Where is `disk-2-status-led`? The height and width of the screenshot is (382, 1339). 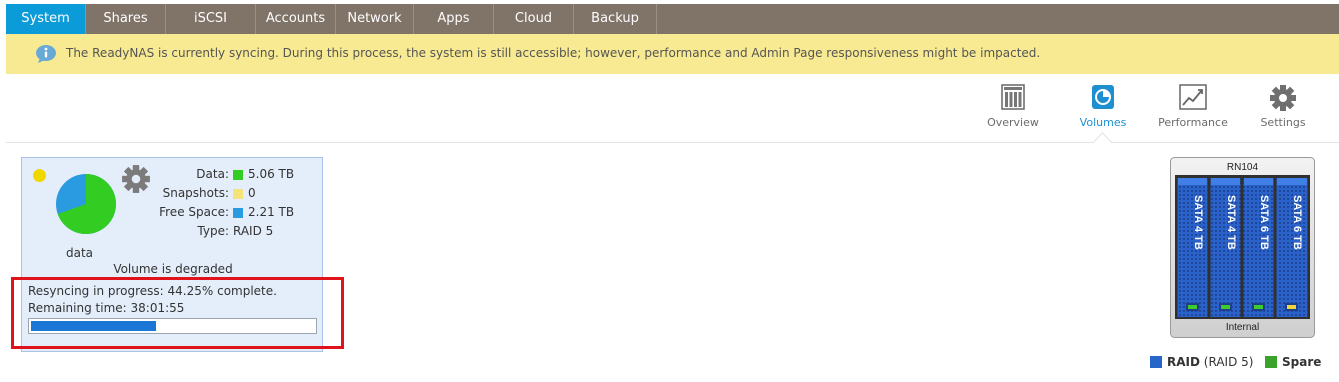 disk-2-status-led is located at coordinates (1225, 307).